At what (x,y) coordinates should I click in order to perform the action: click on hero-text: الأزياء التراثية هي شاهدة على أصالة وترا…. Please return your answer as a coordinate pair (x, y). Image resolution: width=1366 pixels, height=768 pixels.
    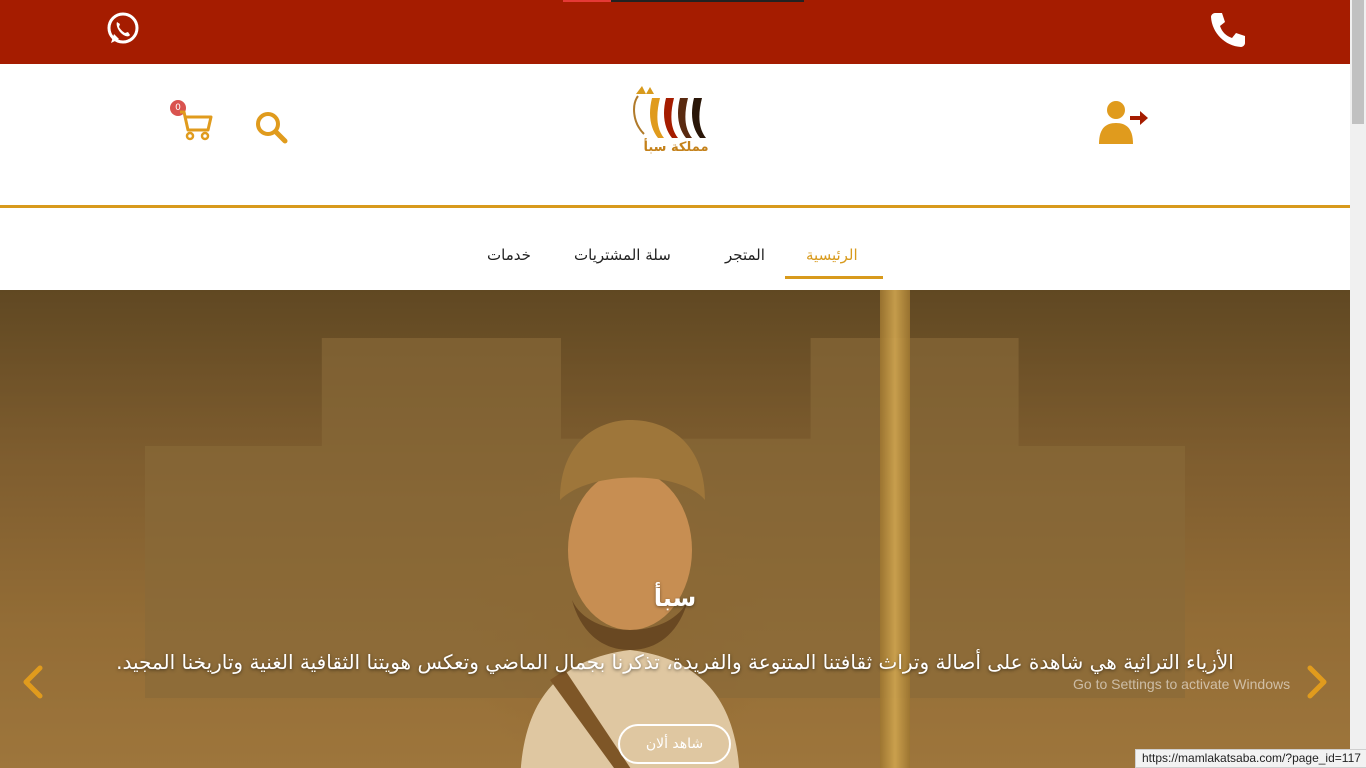
    Looking at the image, I should click on (675, 662).